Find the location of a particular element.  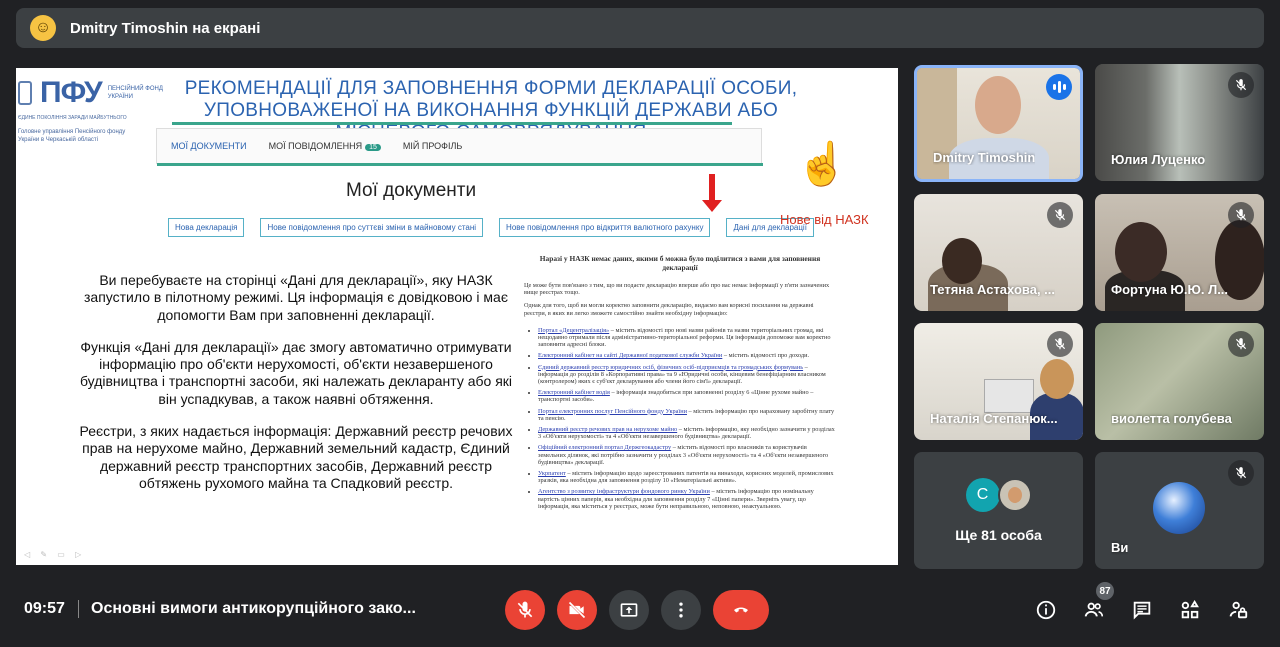

host-controls-button is located at coordinates (1238, 610).